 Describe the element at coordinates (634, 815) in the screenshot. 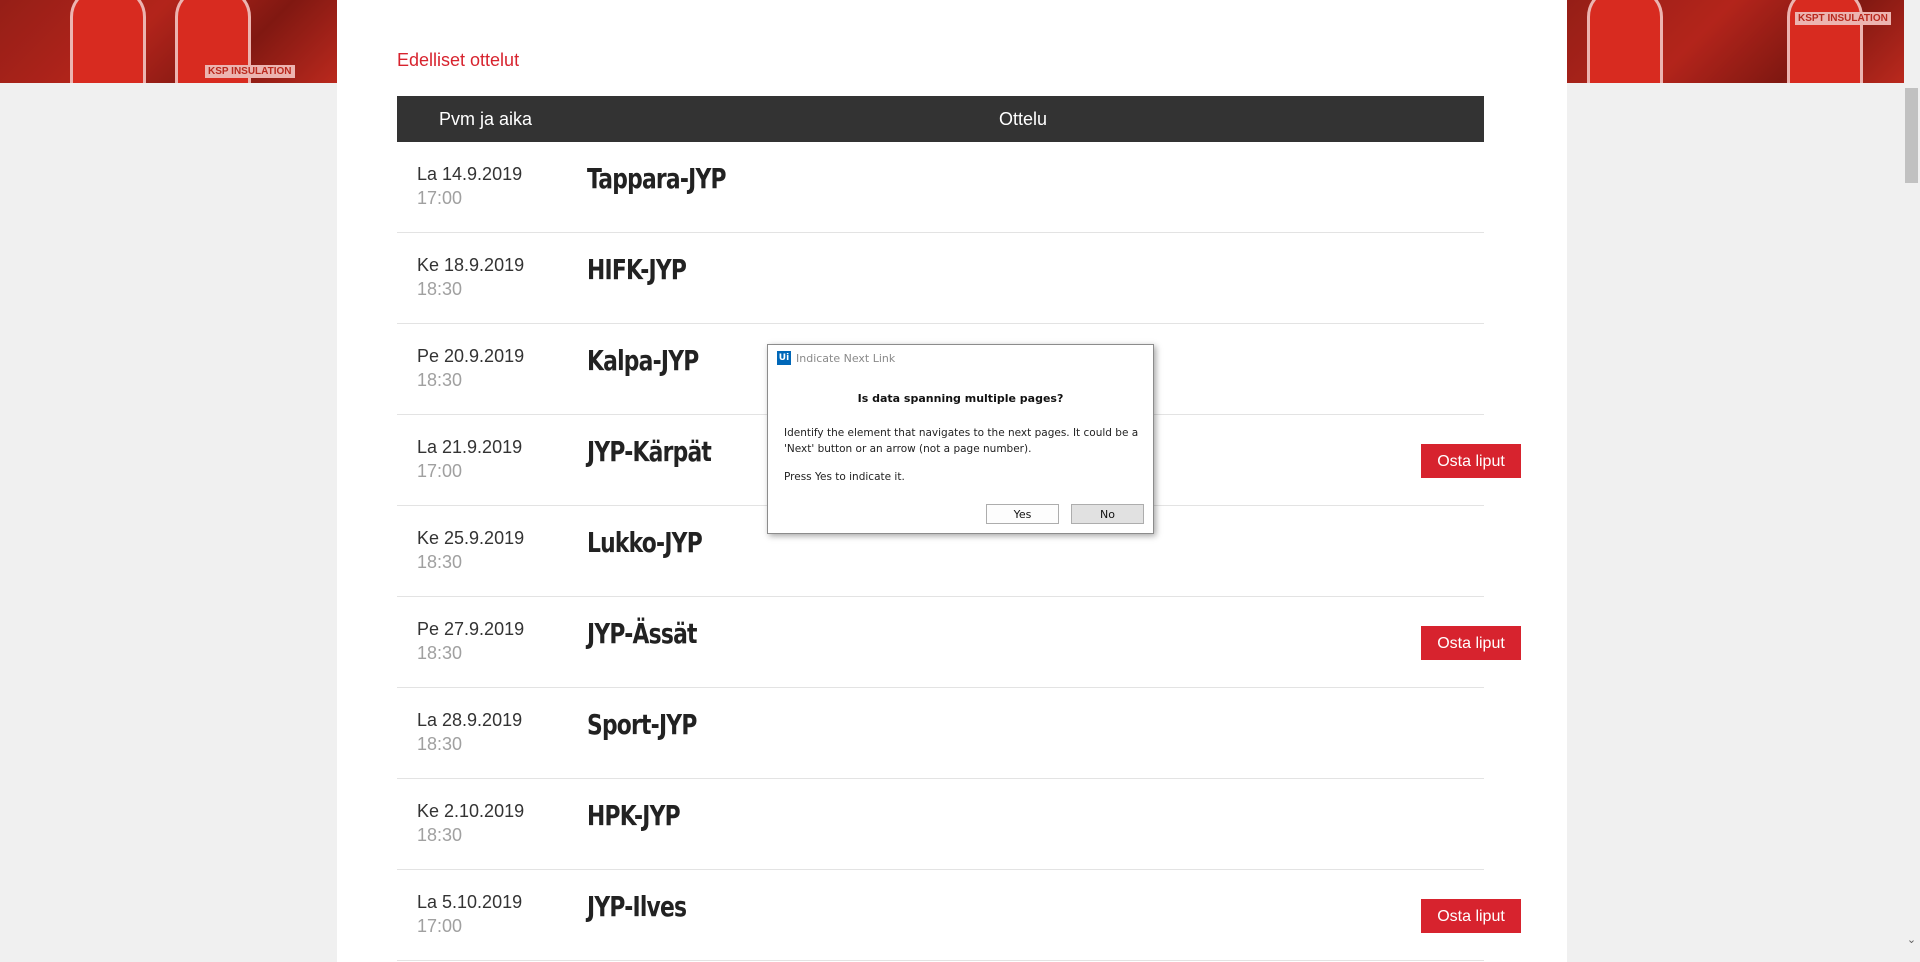

I see `match-name: HPK-JYP` at that location.